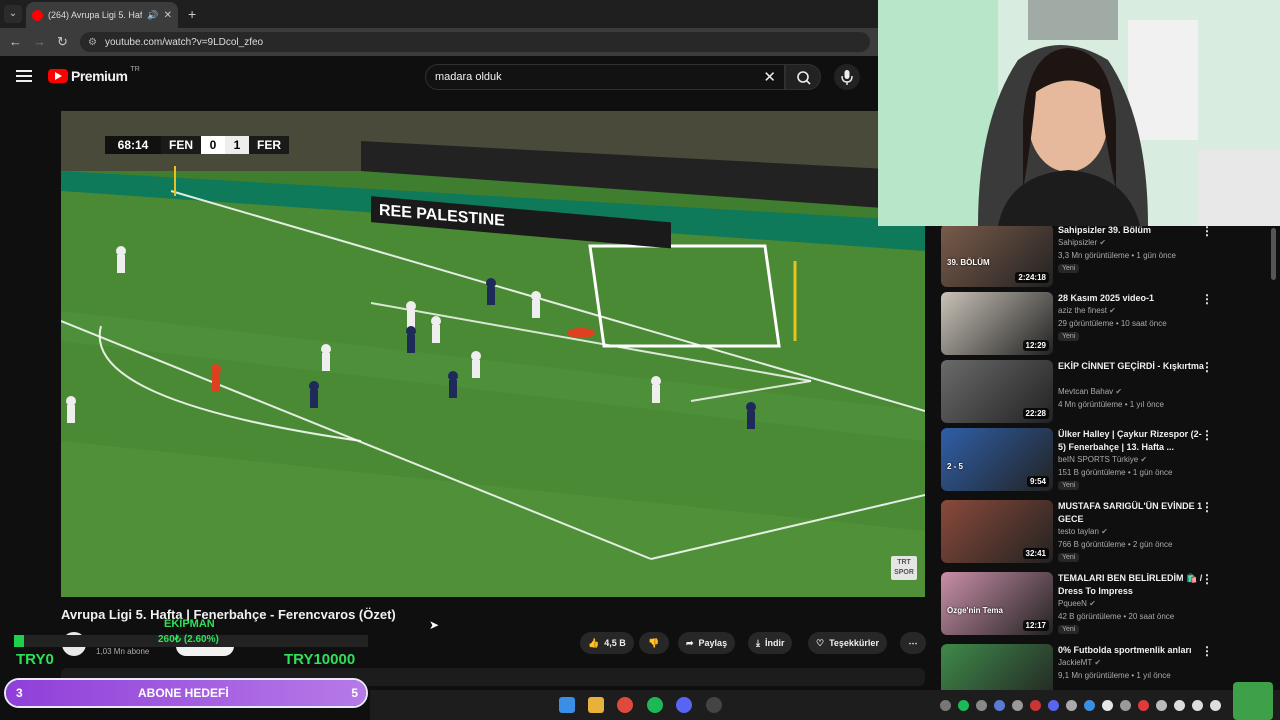 The image size is (1280, 720). Describe the element at coordinates (567, 705) in the screenshot. I see `start-menu-icon` at that location.